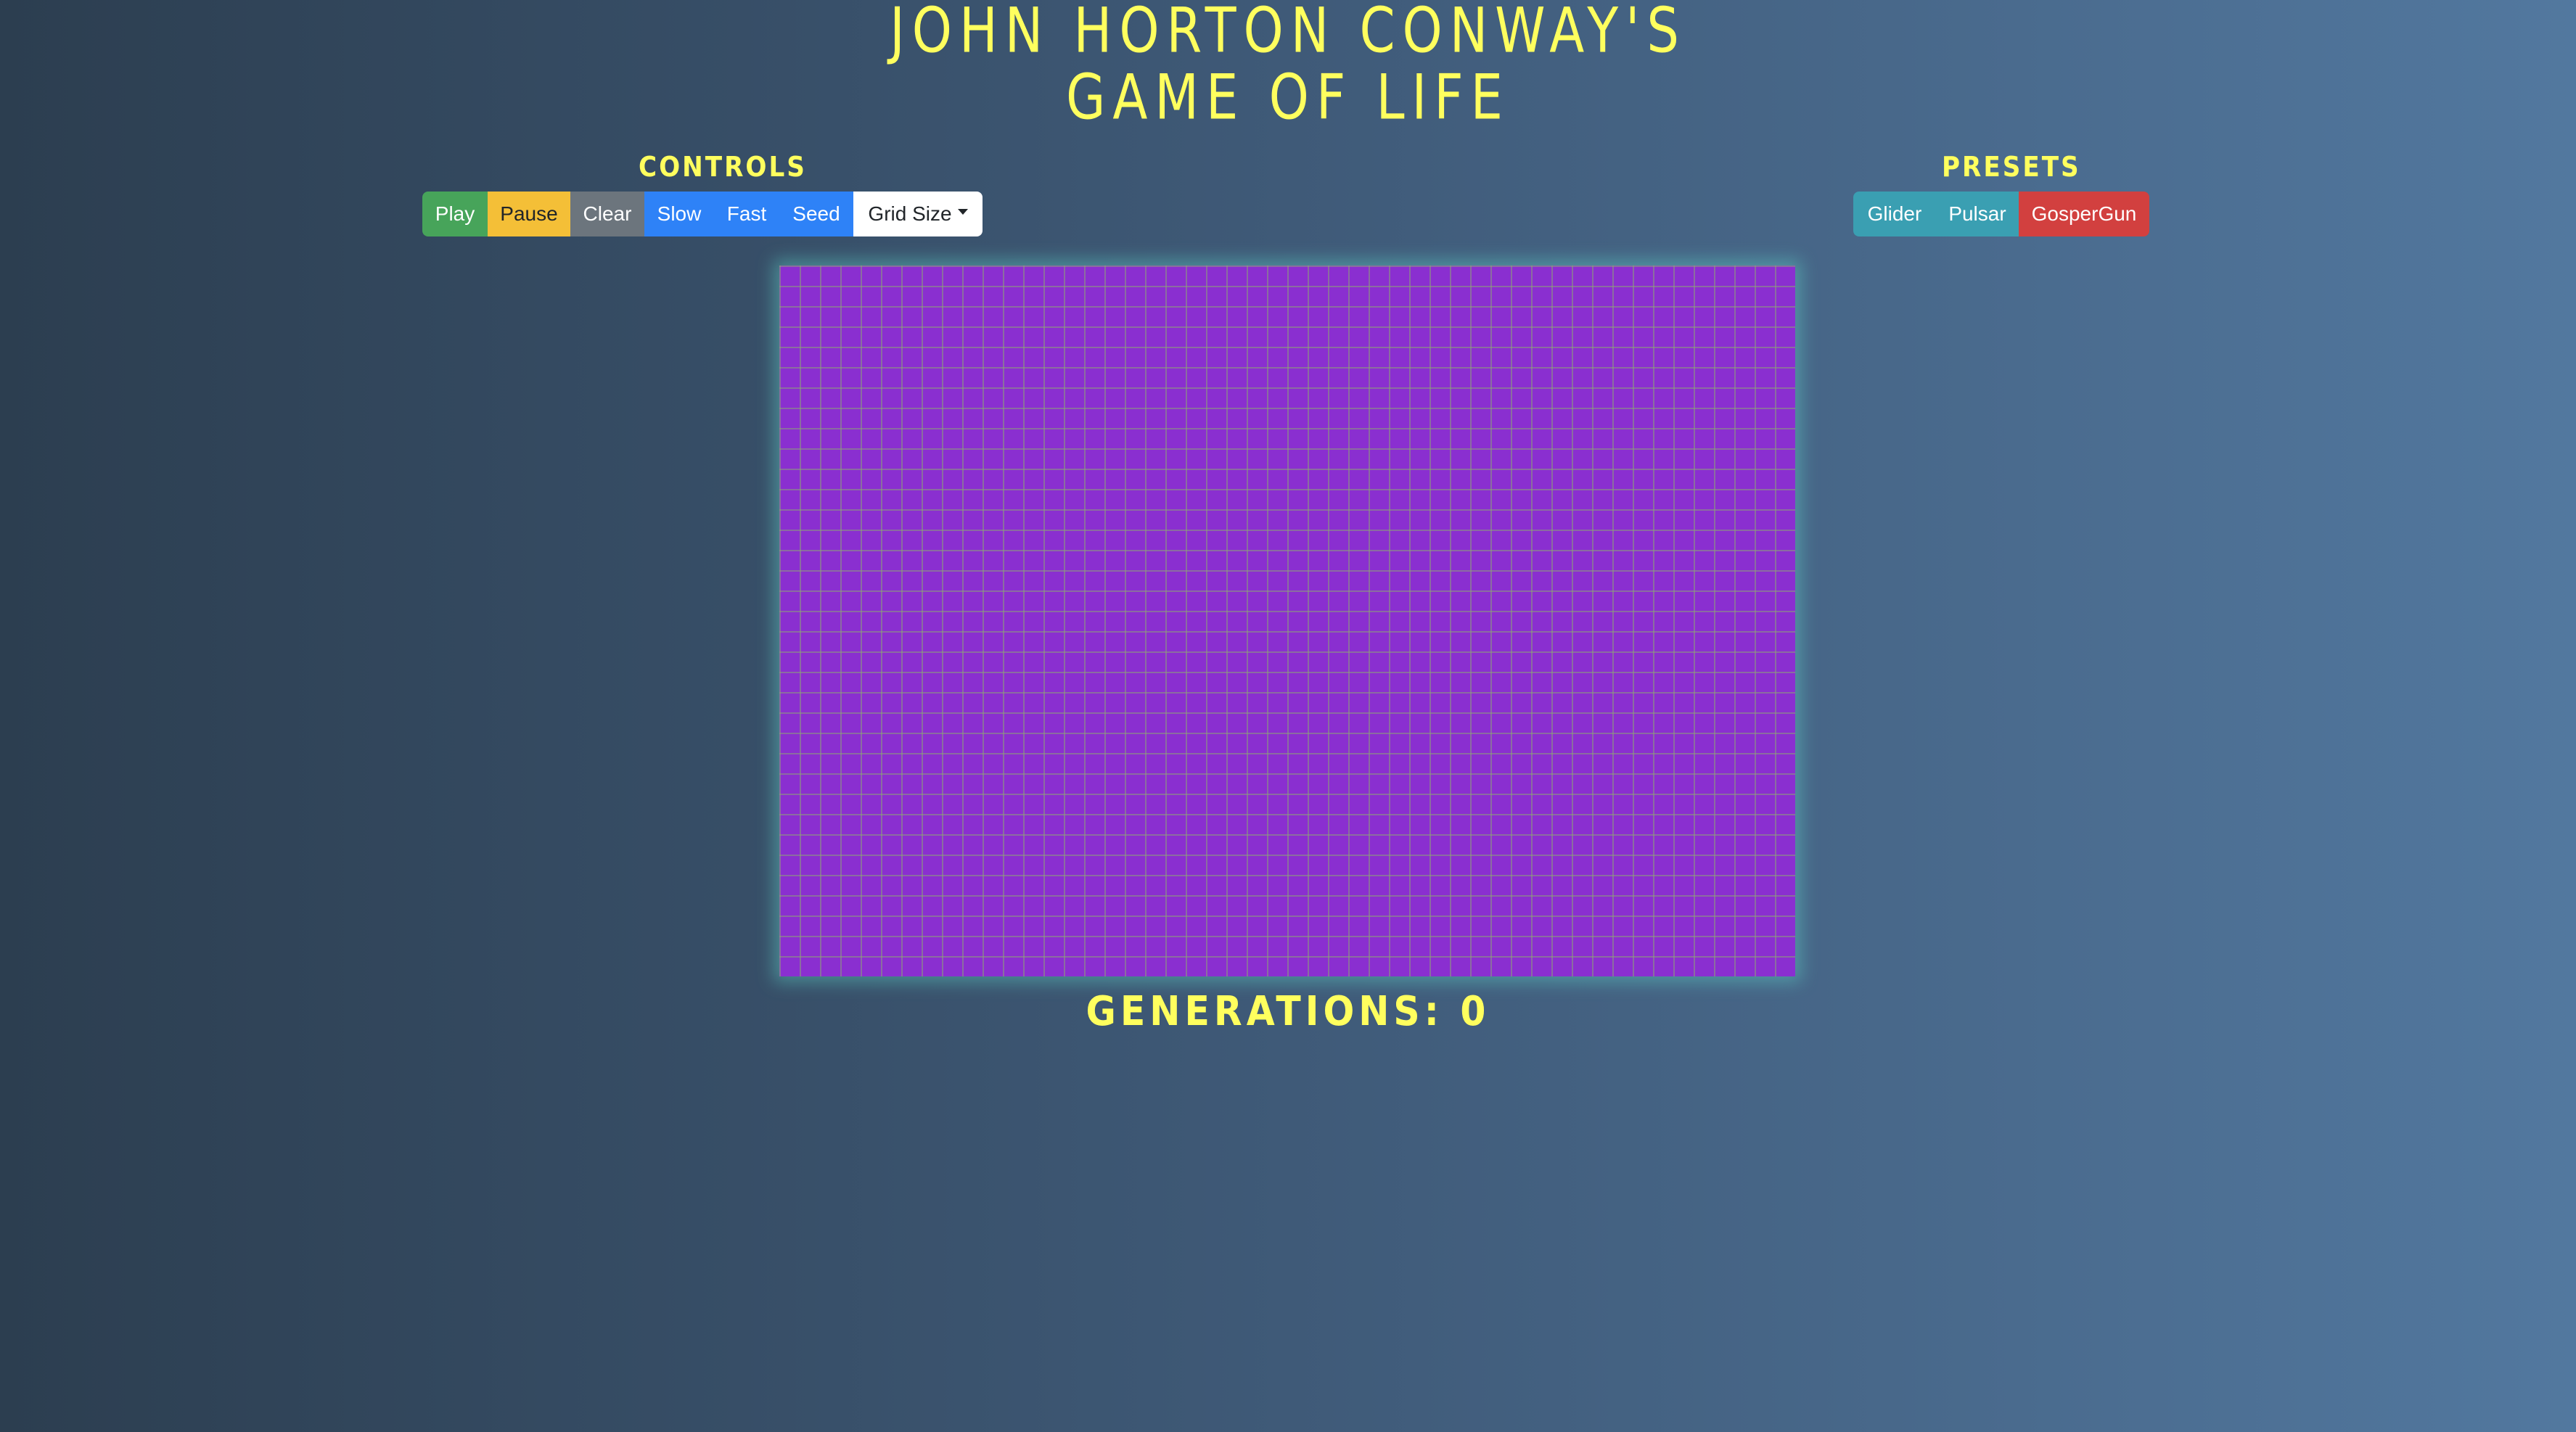  What do you see at coordinates (2084, 214) in the screenshot?
I see `gosper-gun-button: GosperGun` at bounding box center [2084, 214].